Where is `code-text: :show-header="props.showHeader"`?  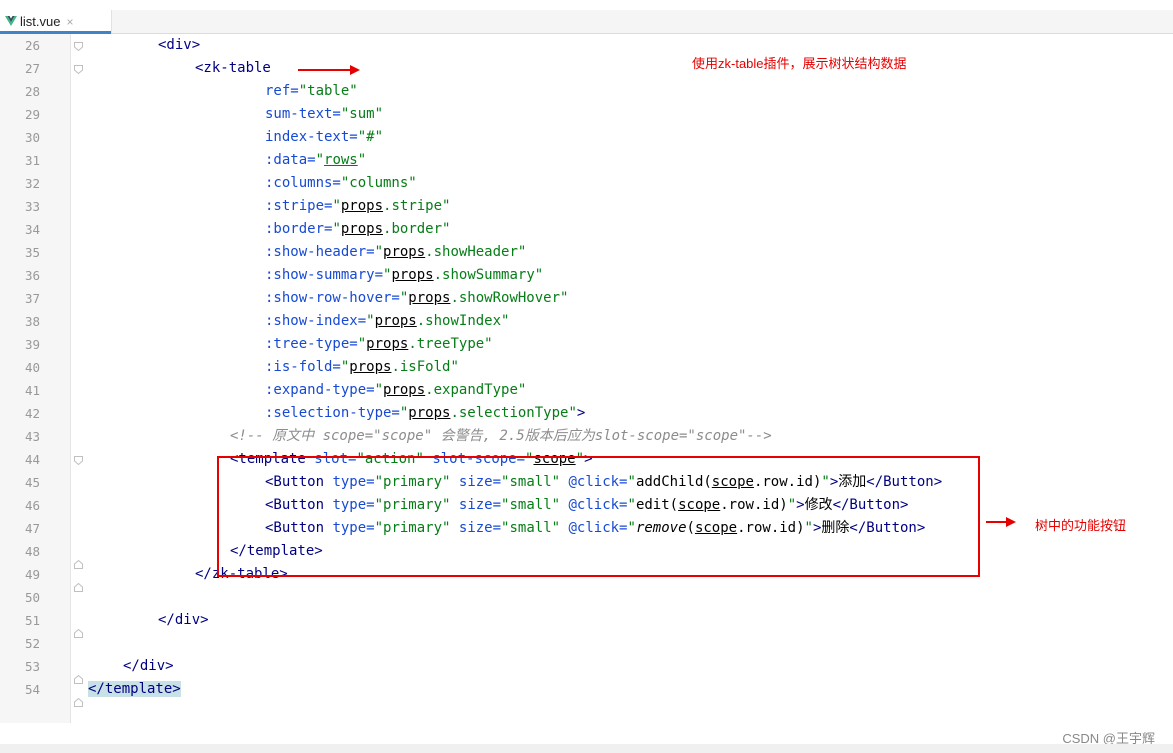
code-text: :show-header="props.showHeader" is located at coordinates (395, 252).